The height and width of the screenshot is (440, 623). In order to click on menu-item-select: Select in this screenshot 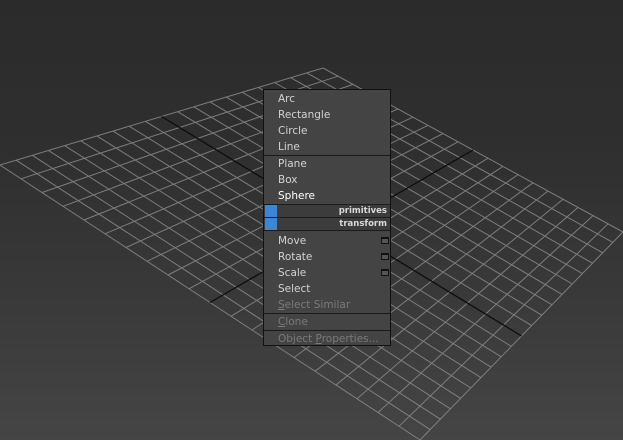, I will do `click(327, 289)`.